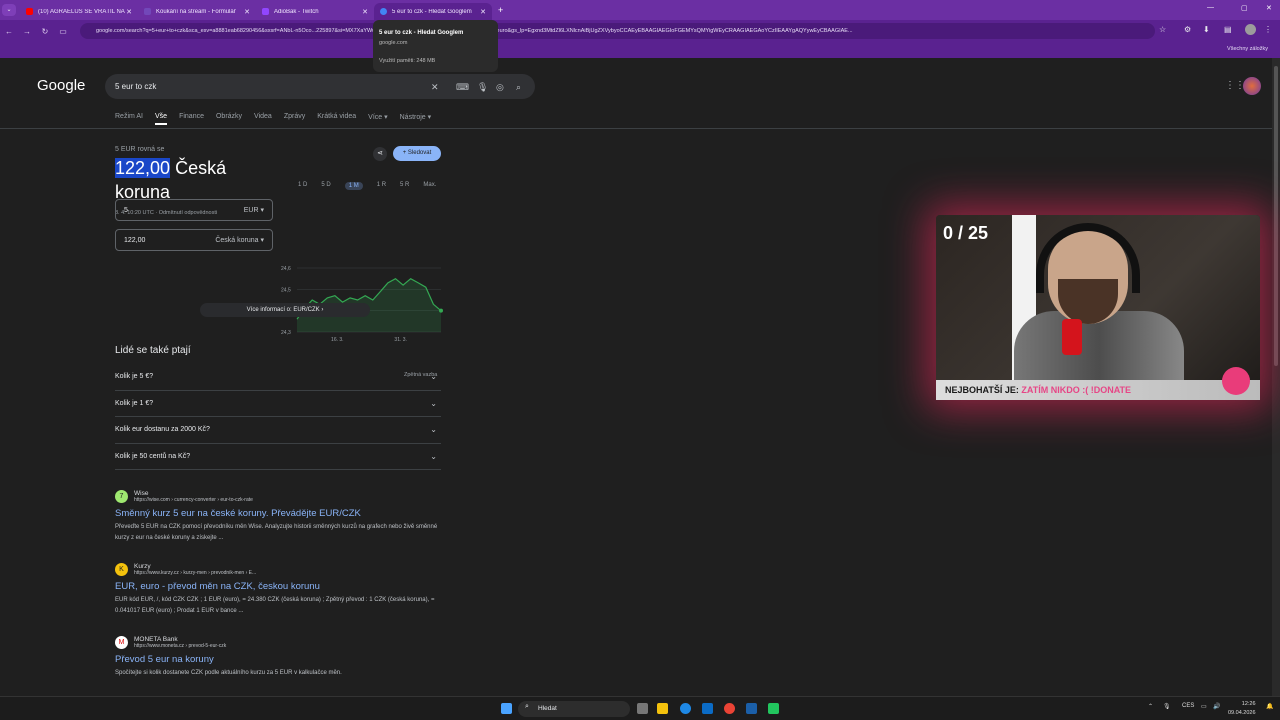  Describe the element at coordinates (265, 11) in the screenshot. I see `twitch-icon` at that location.